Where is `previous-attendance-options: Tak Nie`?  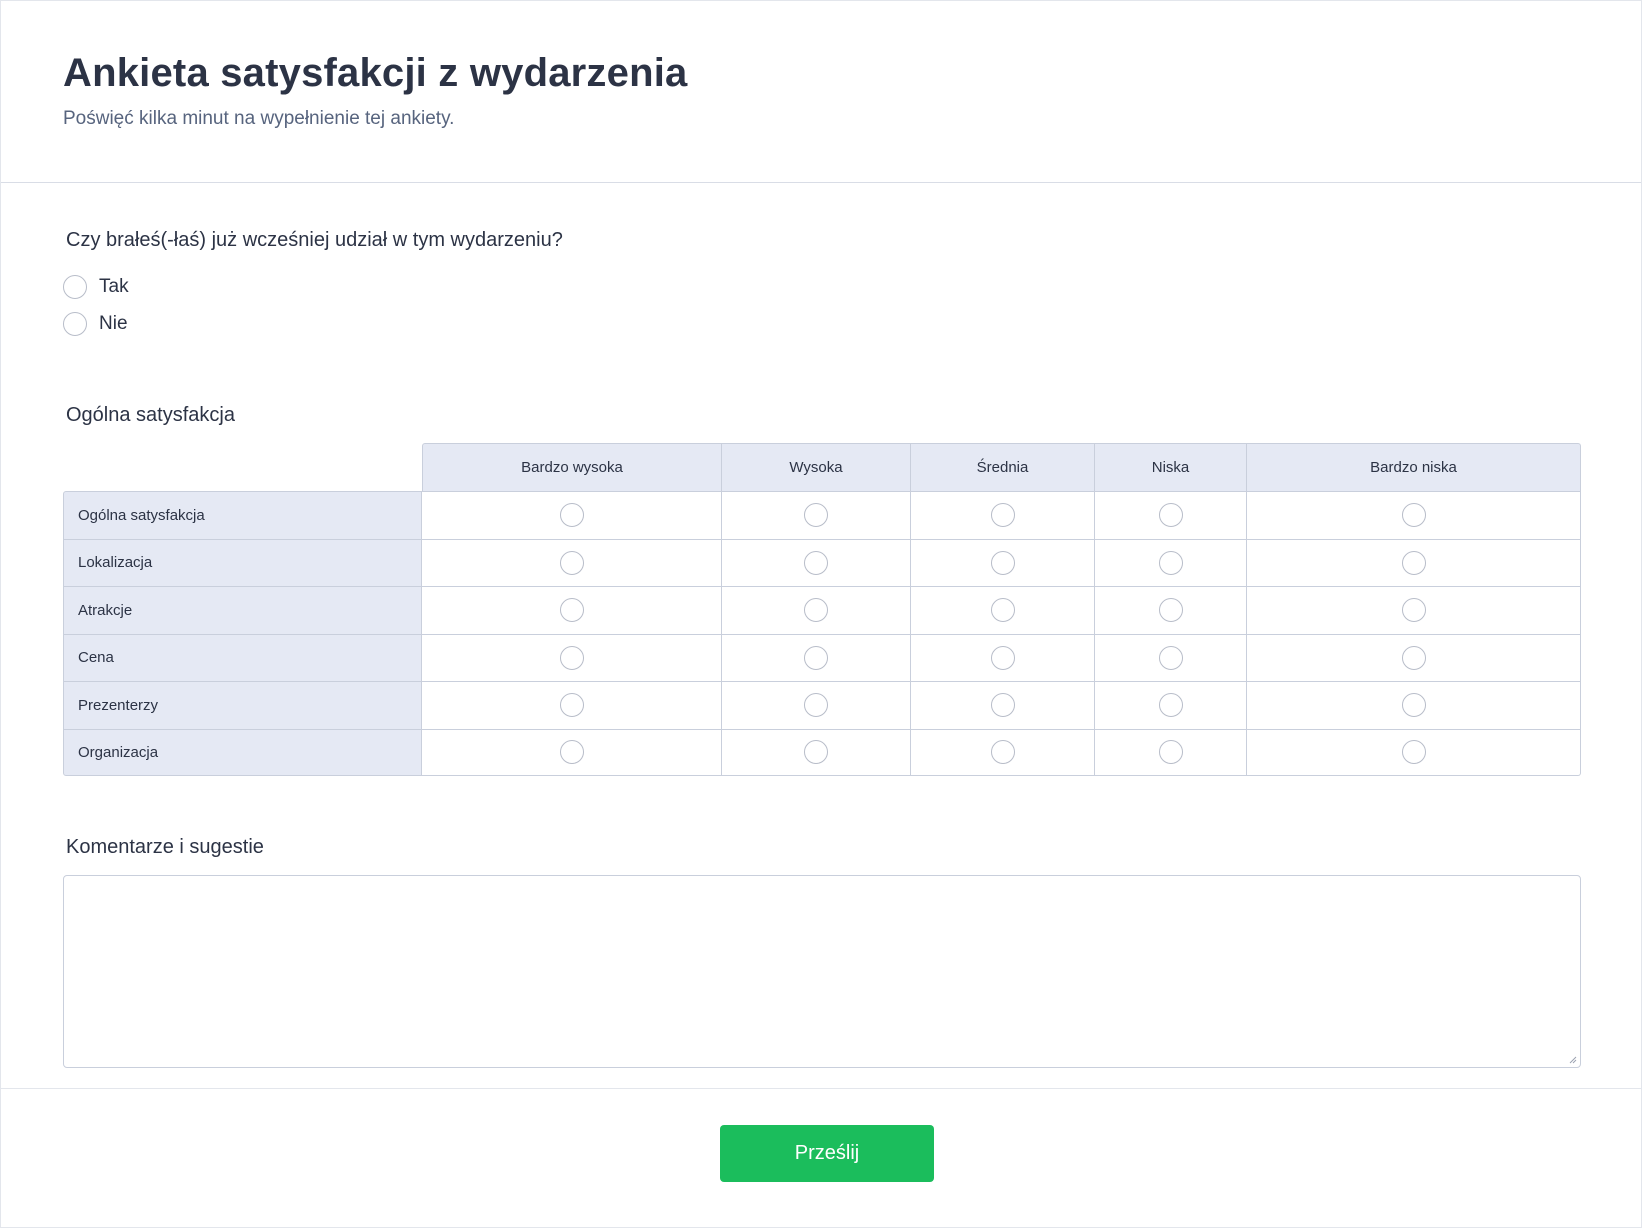 previous-attendance-options: Tak Nie is located at coordinates (821, 305).